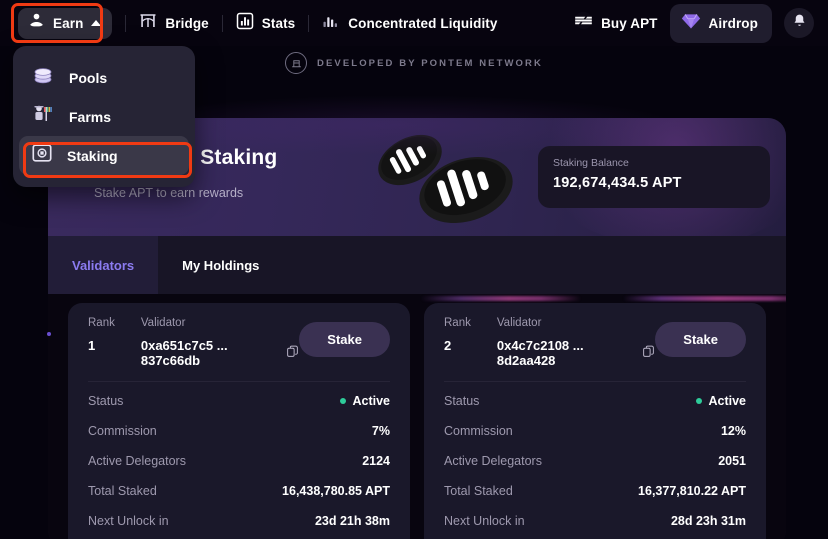 The width and height of the screenshot is (828, 539). Describe the element at coordinates (704, 298) in the screenshot. I see `divider-glow-right` at that location.